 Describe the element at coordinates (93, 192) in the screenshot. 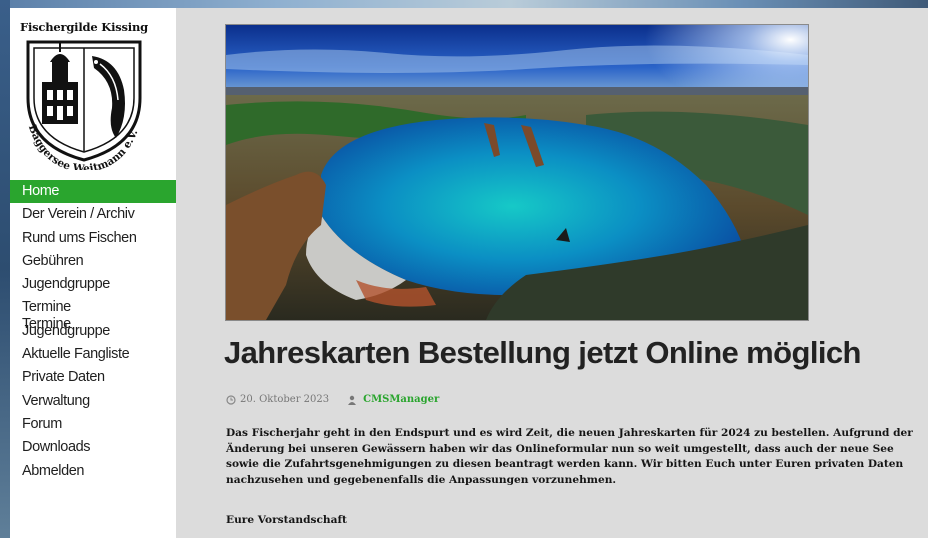

I see `nav-item-home: Home` at that location.